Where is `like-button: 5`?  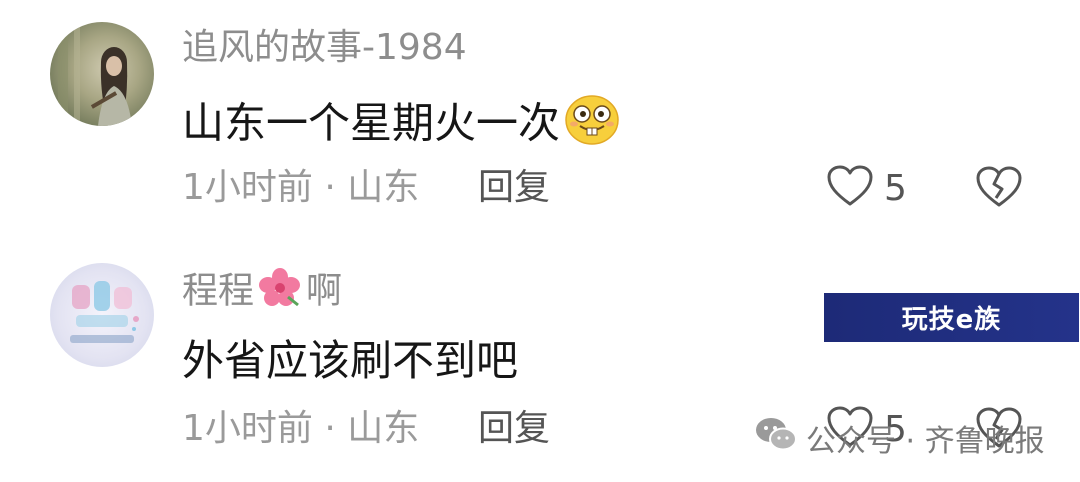
like-button: 5 is located at coordinates (866, 188).